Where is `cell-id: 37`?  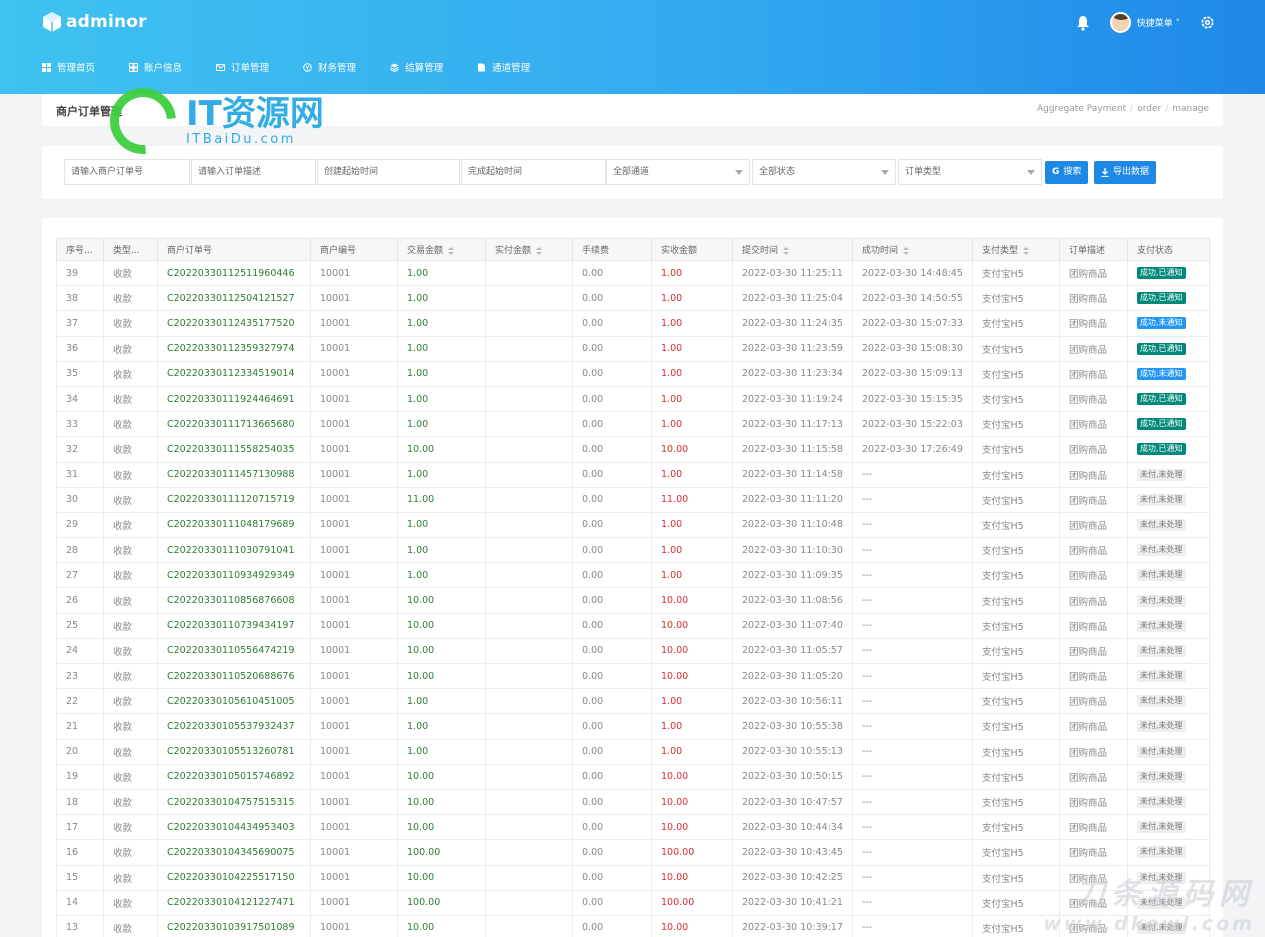
cell-id: 37 is located at coordinates (80, 323).